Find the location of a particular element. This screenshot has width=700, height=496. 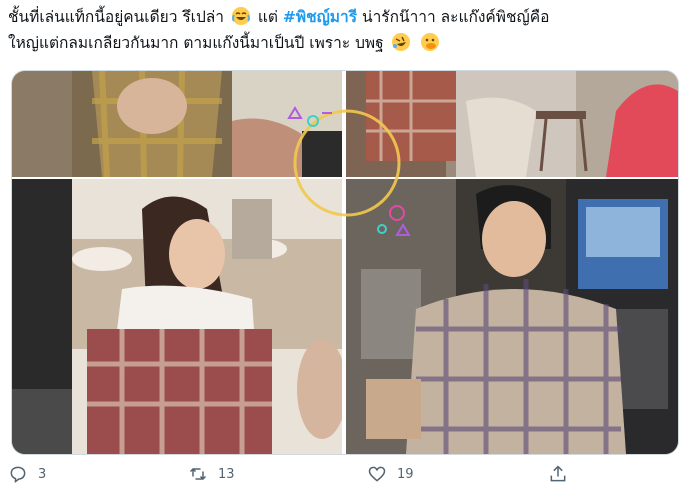

share-icon is located at coordinates (558, 473).